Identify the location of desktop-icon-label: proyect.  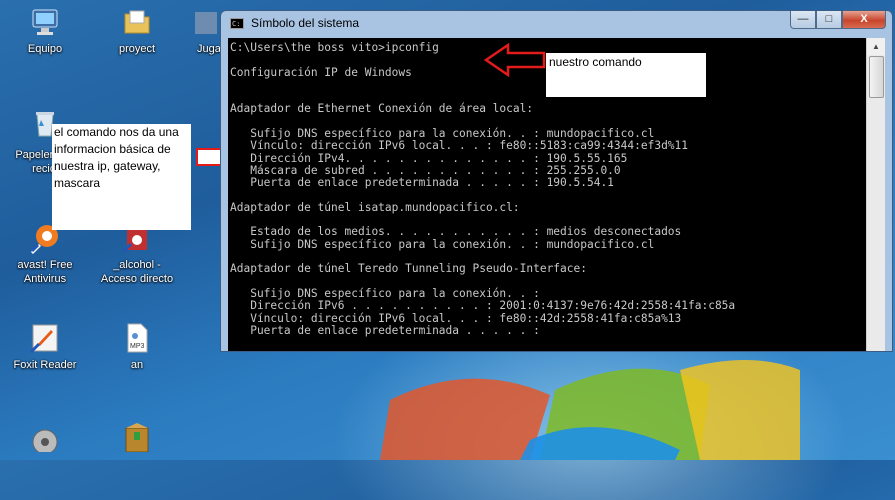
(137, 49).